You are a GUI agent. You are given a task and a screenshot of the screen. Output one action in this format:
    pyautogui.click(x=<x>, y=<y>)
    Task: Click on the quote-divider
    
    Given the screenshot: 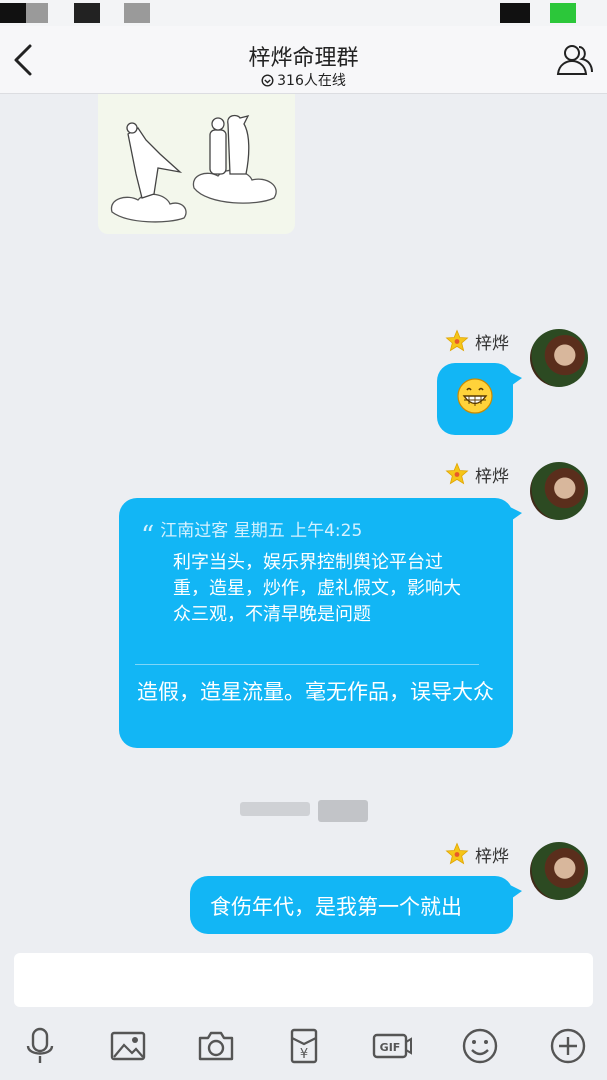 What is the action you would take?
    pyautogui.click(x=307, y=664)
    